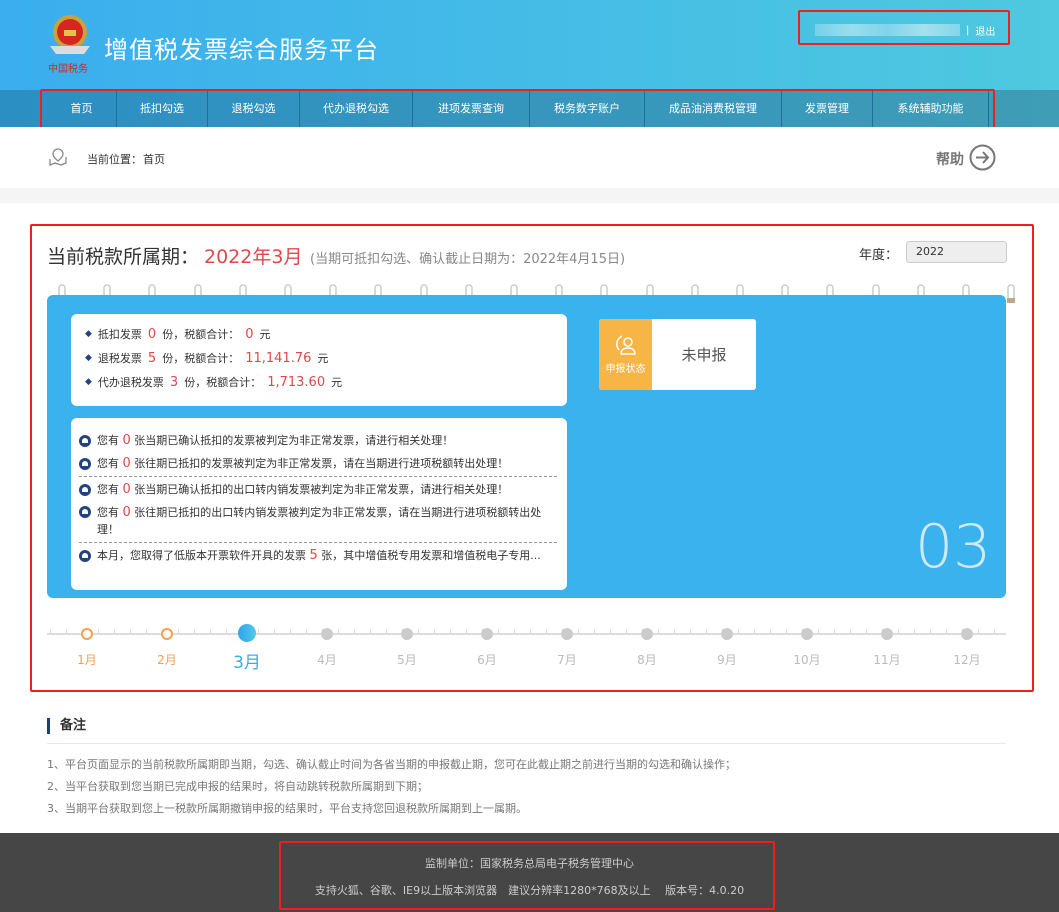 Image resolution: width=1059 pixels, height=912 pixels. Describe the element at coordinates (713, 108) in the screenshot. I see `nav-oil-tax: 成品油消费税管理` at that location.